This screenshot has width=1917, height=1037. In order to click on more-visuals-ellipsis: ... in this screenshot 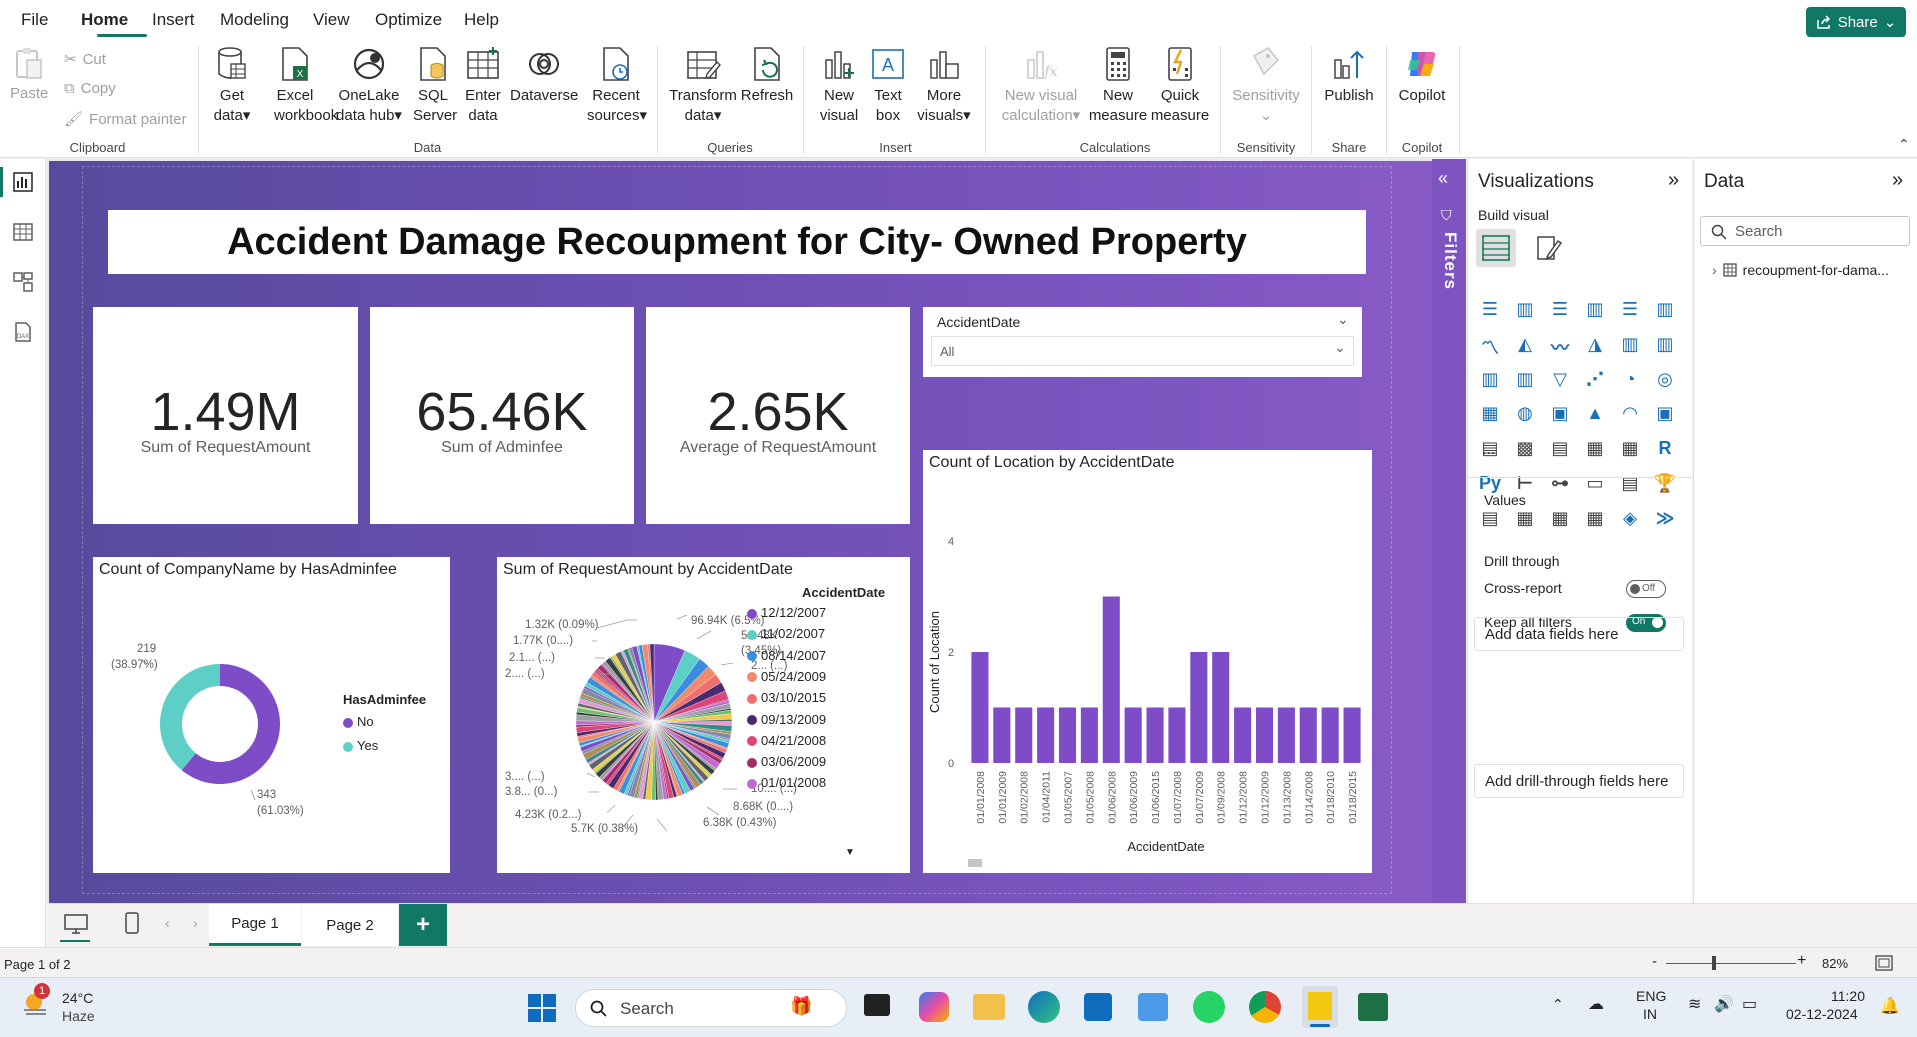, I will do `click(1488, 450)`.